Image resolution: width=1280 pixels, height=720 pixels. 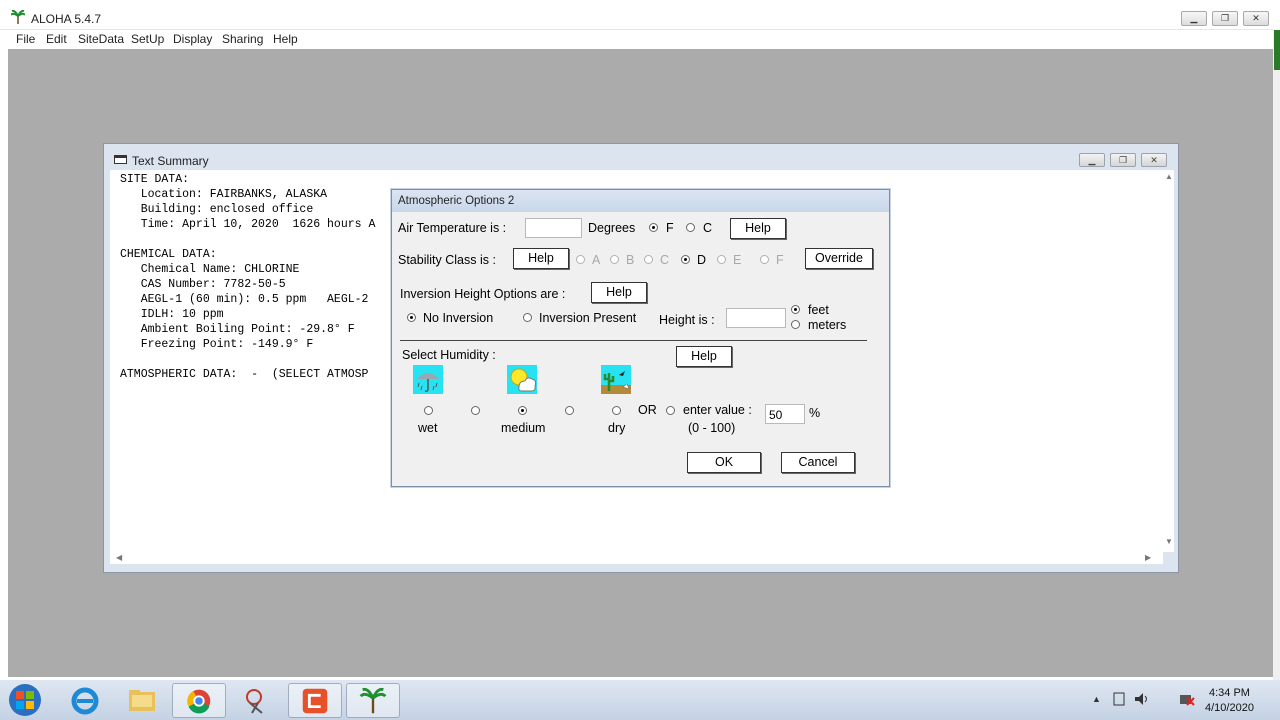 What do you see at coordinates (588, 318) in the screenshot?
I see `inversion-present-label: Inversion Present` at bounding box center [588, 318].